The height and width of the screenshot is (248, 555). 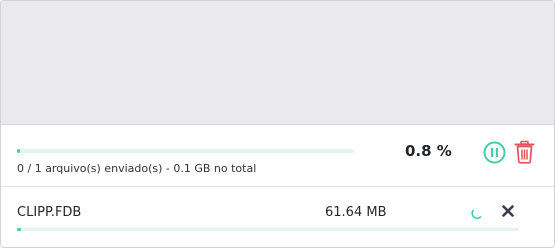 What do you see at coordinates (268, 229) in the screenshot?
I see `file-progress-bar` at bounding box center [268, 229].